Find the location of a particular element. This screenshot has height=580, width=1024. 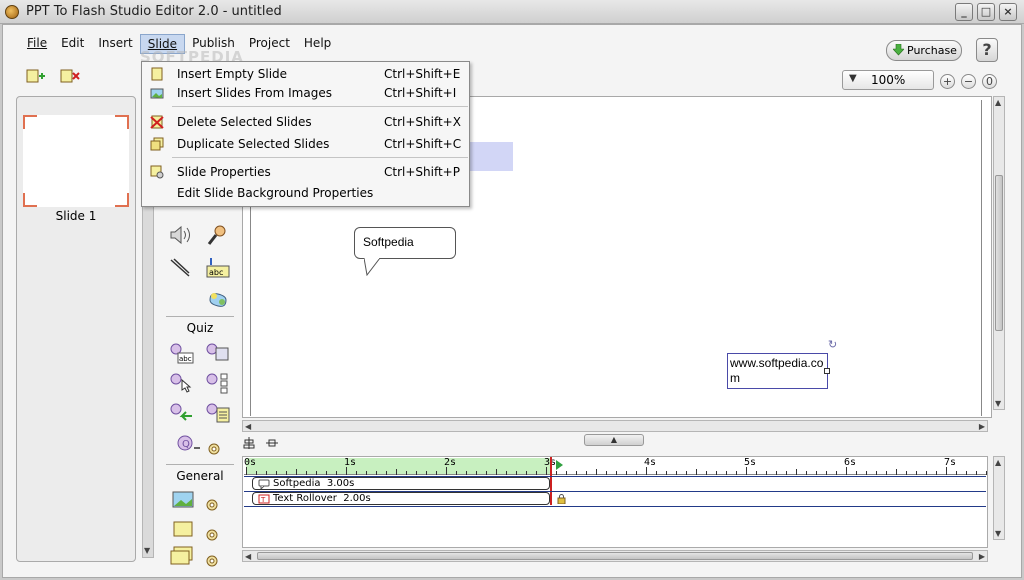

slide-settings-icon is located at coordinates (197, 531).